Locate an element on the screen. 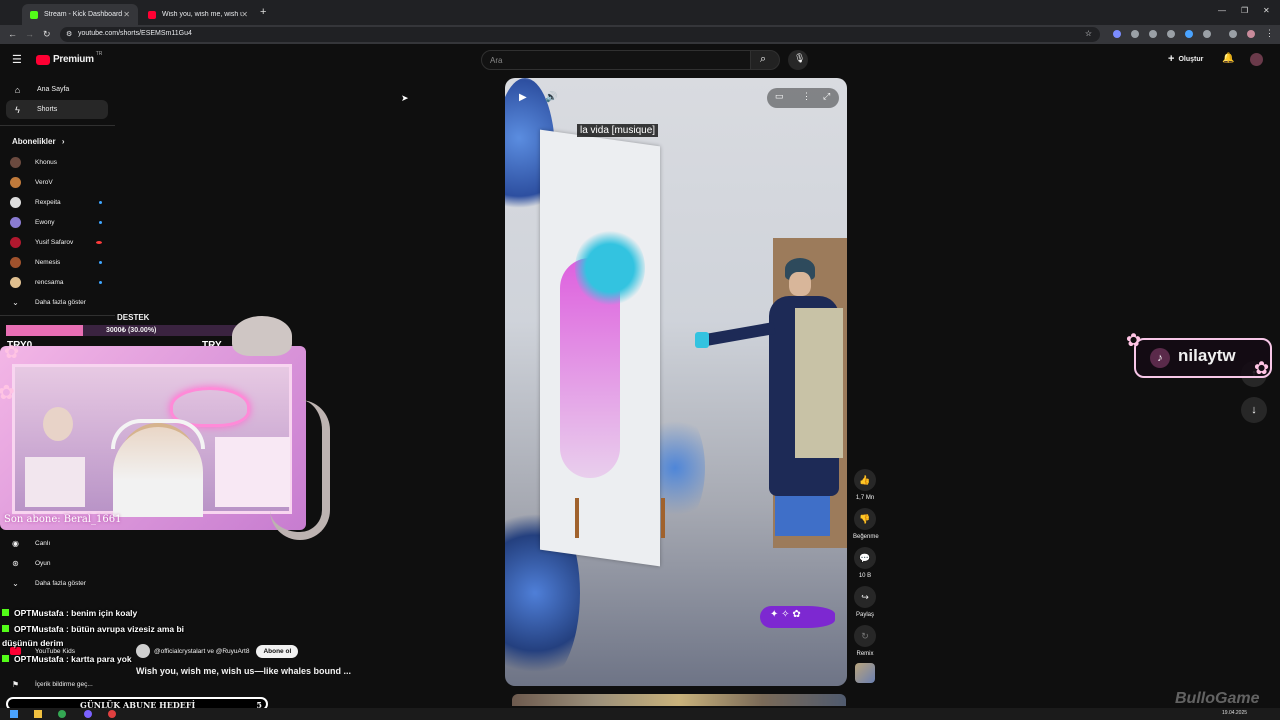  subscription-name: VeroV is located at coordinates (44, 182).